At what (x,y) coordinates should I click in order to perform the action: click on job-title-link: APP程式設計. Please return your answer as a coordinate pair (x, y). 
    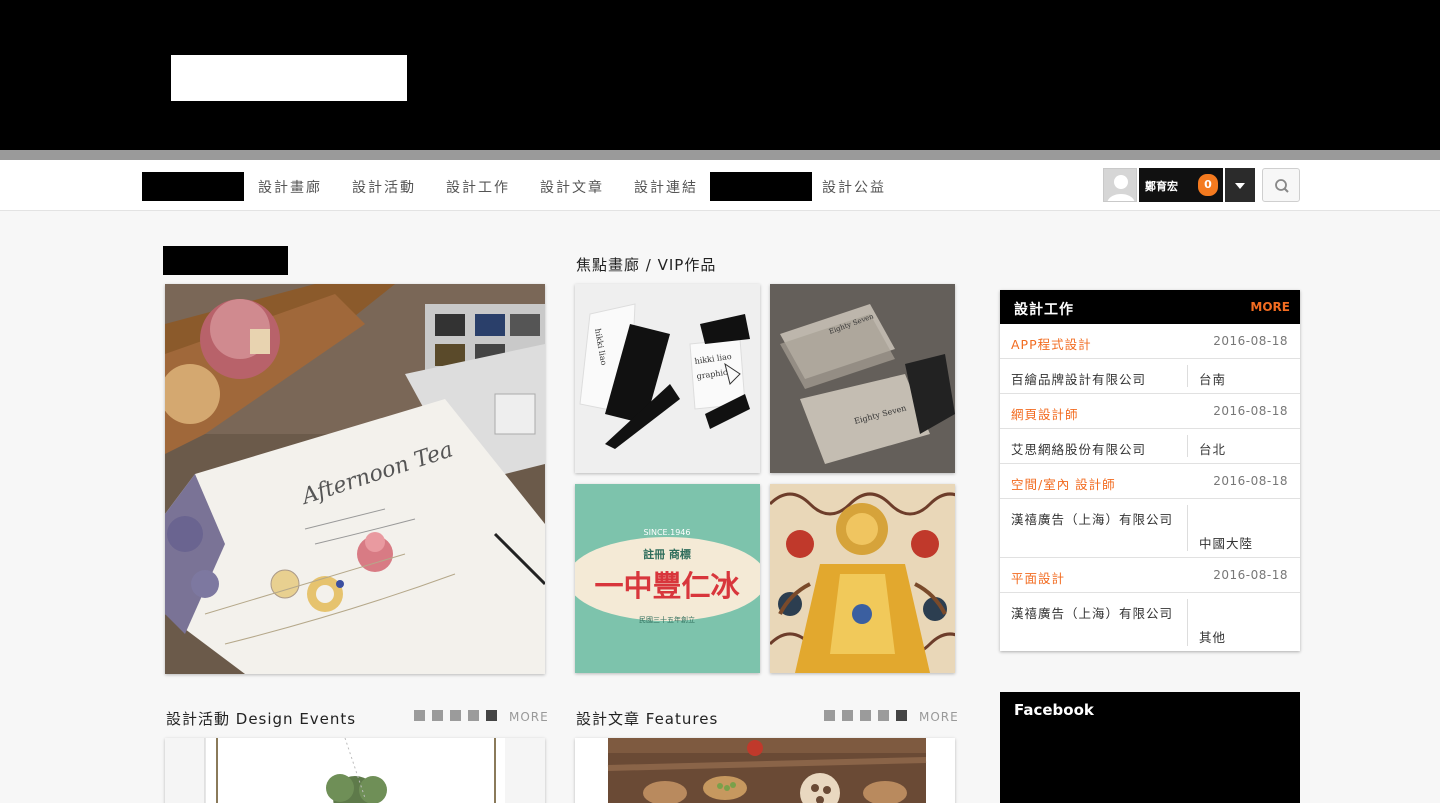
    Looking at the image, I should click on (1051, 343).